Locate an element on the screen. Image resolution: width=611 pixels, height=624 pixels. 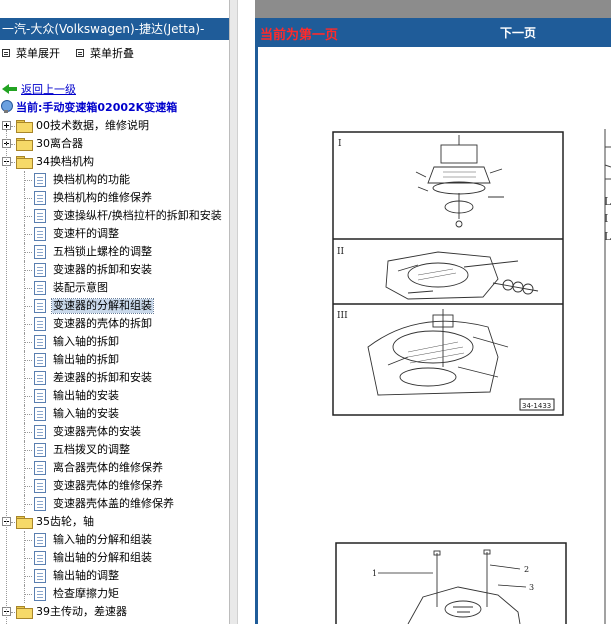
tree-doc-item: 变速操纵杆/换档拉杆的拆卸和安装 is located at coordinates (114, 216).